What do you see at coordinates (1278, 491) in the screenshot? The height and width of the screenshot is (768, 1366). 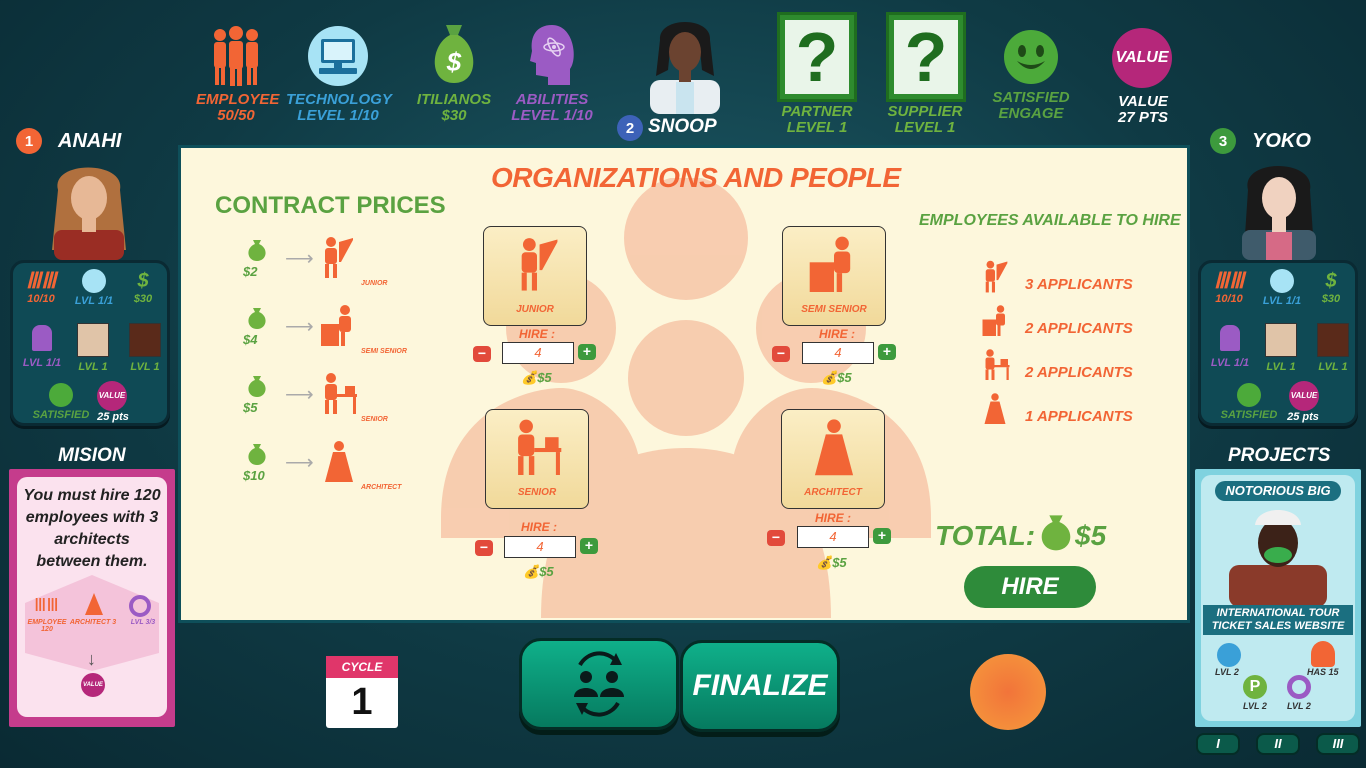 I see `project-title: NOTORIOUS BIG` at bounding box center [1278, 491].